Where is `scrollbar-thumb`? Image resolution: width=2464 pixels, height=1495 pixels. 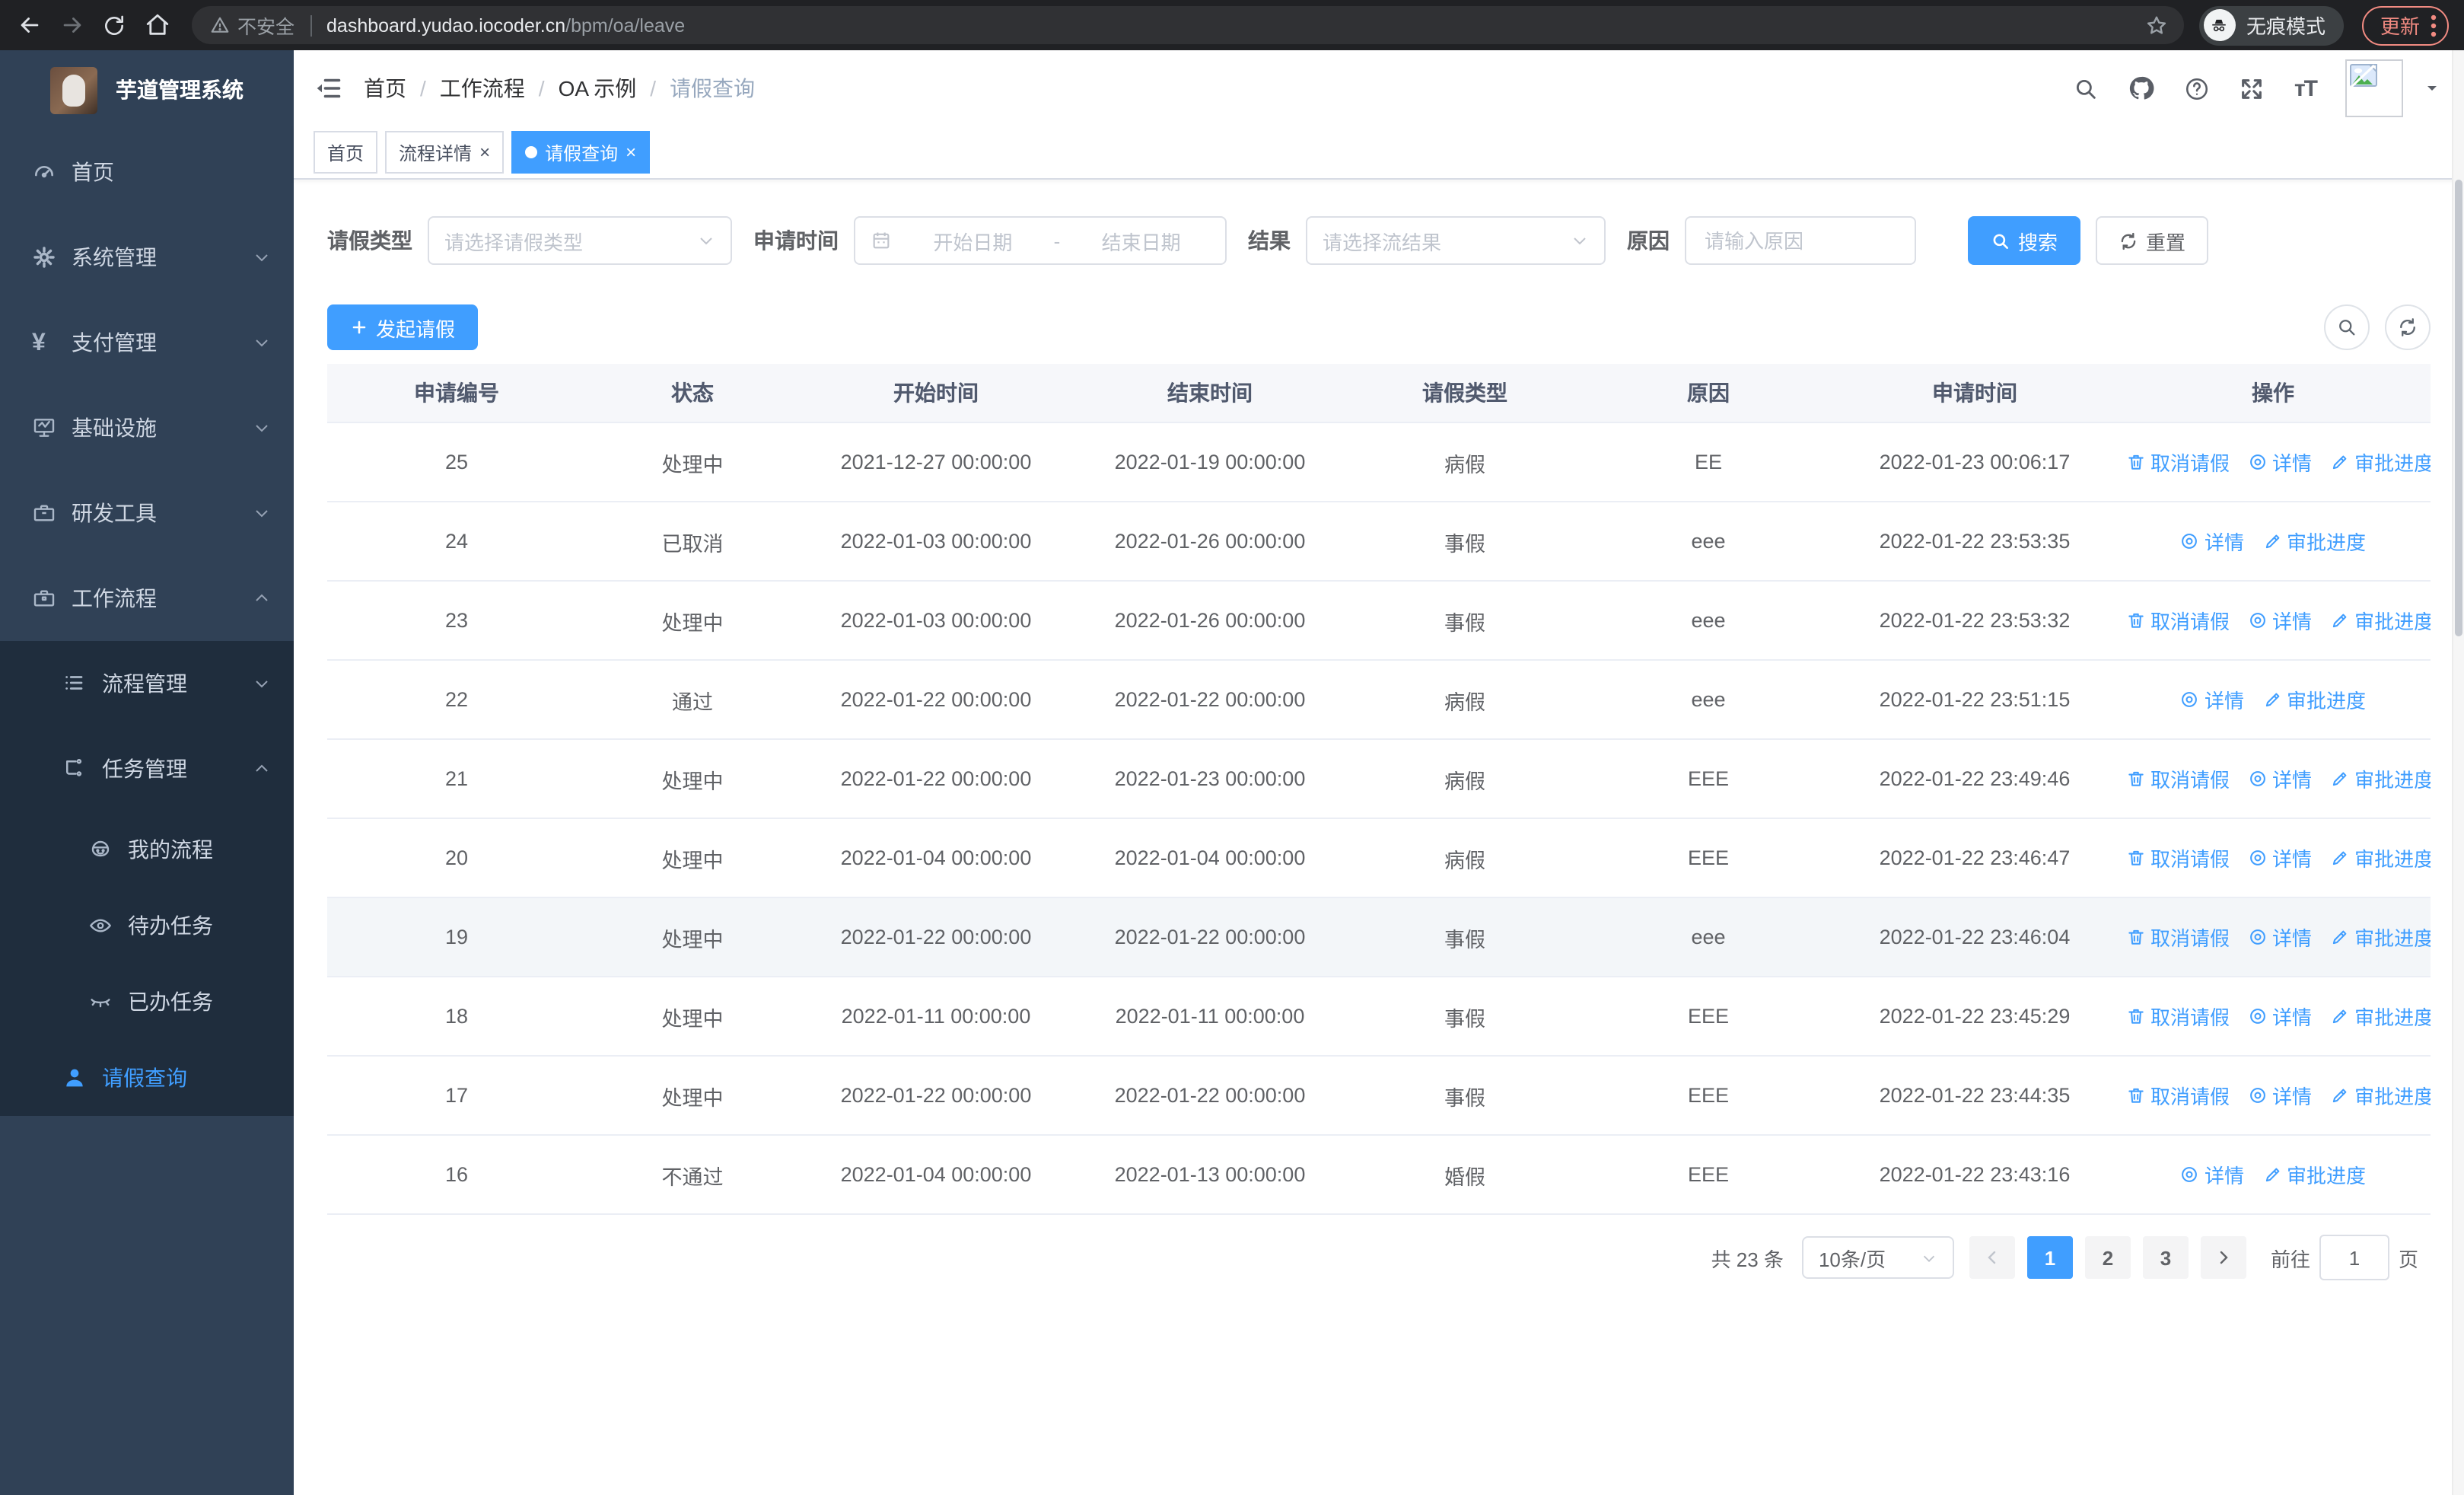
scrollbar-thumb is located at coordinates (2458, 408).